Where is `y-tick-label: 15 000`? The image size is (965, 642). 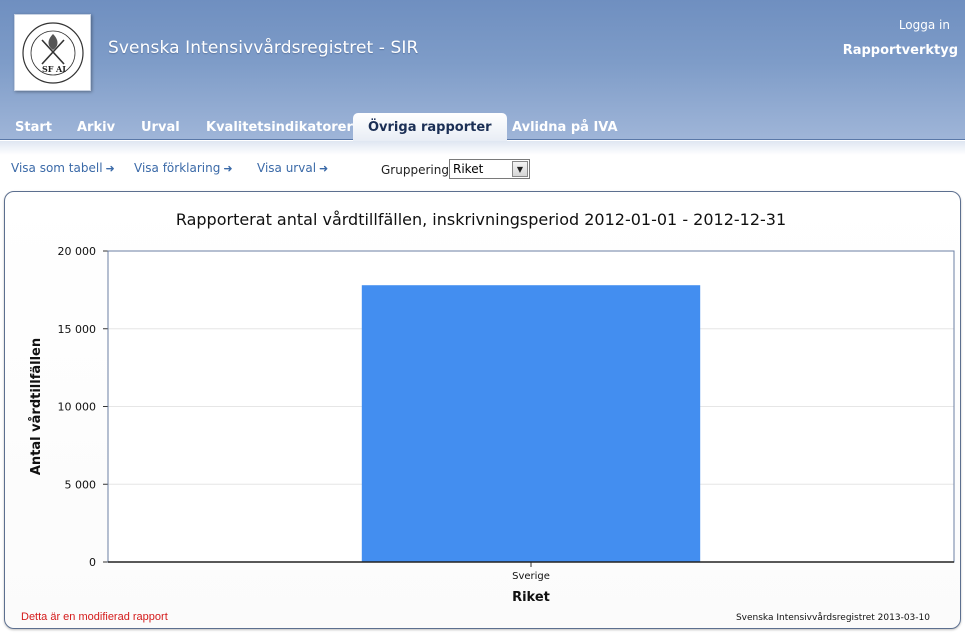 y-tick-label: 15 000 is located at coordinates (77, 329).